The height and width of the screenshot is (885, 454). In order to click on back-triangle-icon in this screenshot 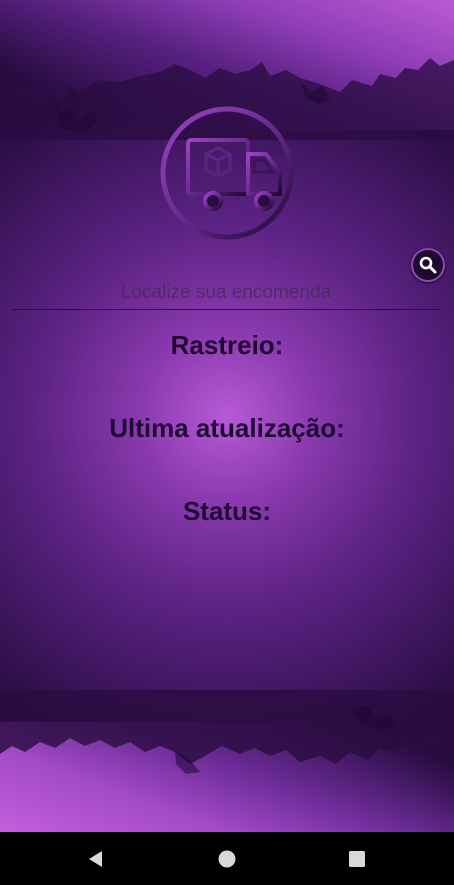, I will do `click(96, 859)`.